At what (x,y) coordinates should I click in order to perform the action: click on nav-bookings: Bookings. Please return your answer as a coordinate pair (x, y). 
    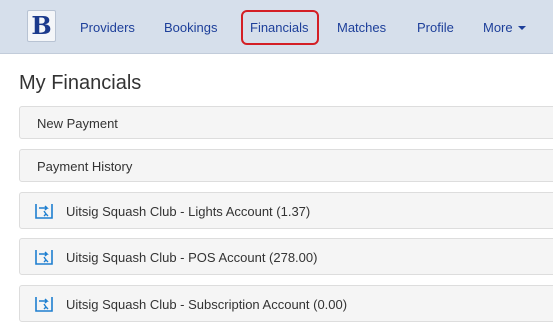
    Looking at the image, I should click on (190, 27).